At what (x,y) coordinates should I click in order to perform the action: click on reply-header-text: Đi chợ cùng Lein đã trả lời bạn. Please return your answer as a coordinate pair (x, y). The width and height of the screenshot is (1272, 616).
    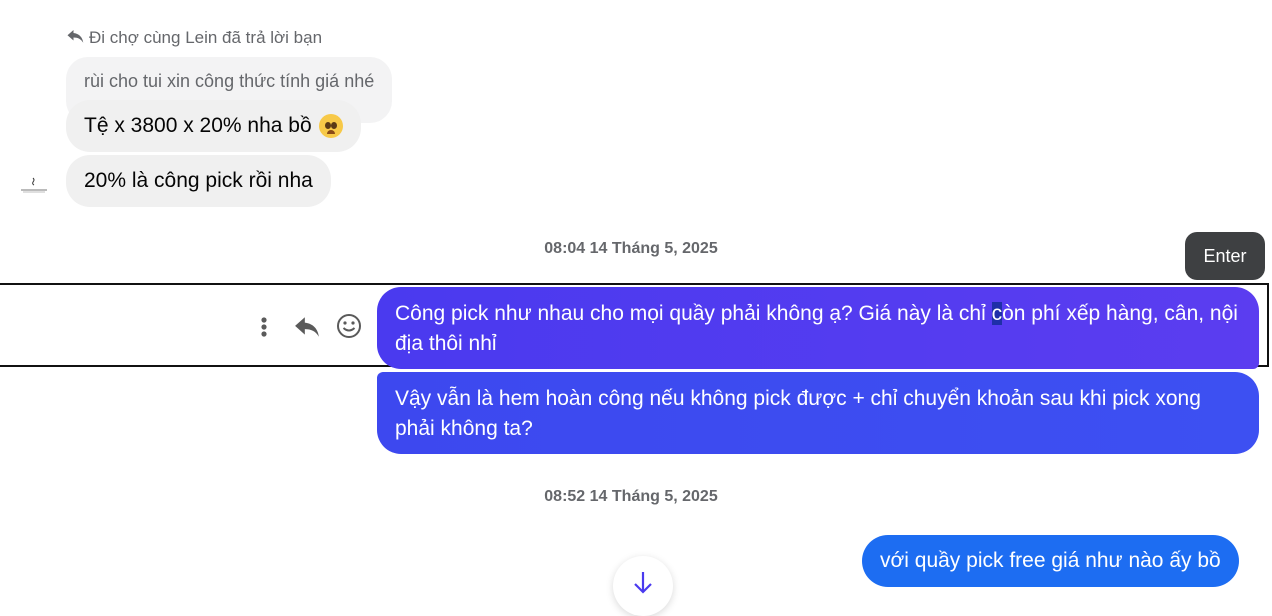
    Looking at the image, I should click on (206, 37).